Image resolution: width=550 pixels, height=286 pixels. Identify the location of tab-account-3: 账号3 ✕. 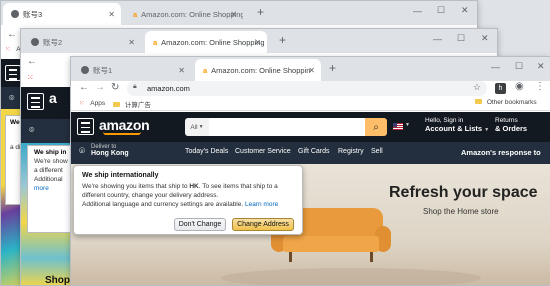
(62, 14).